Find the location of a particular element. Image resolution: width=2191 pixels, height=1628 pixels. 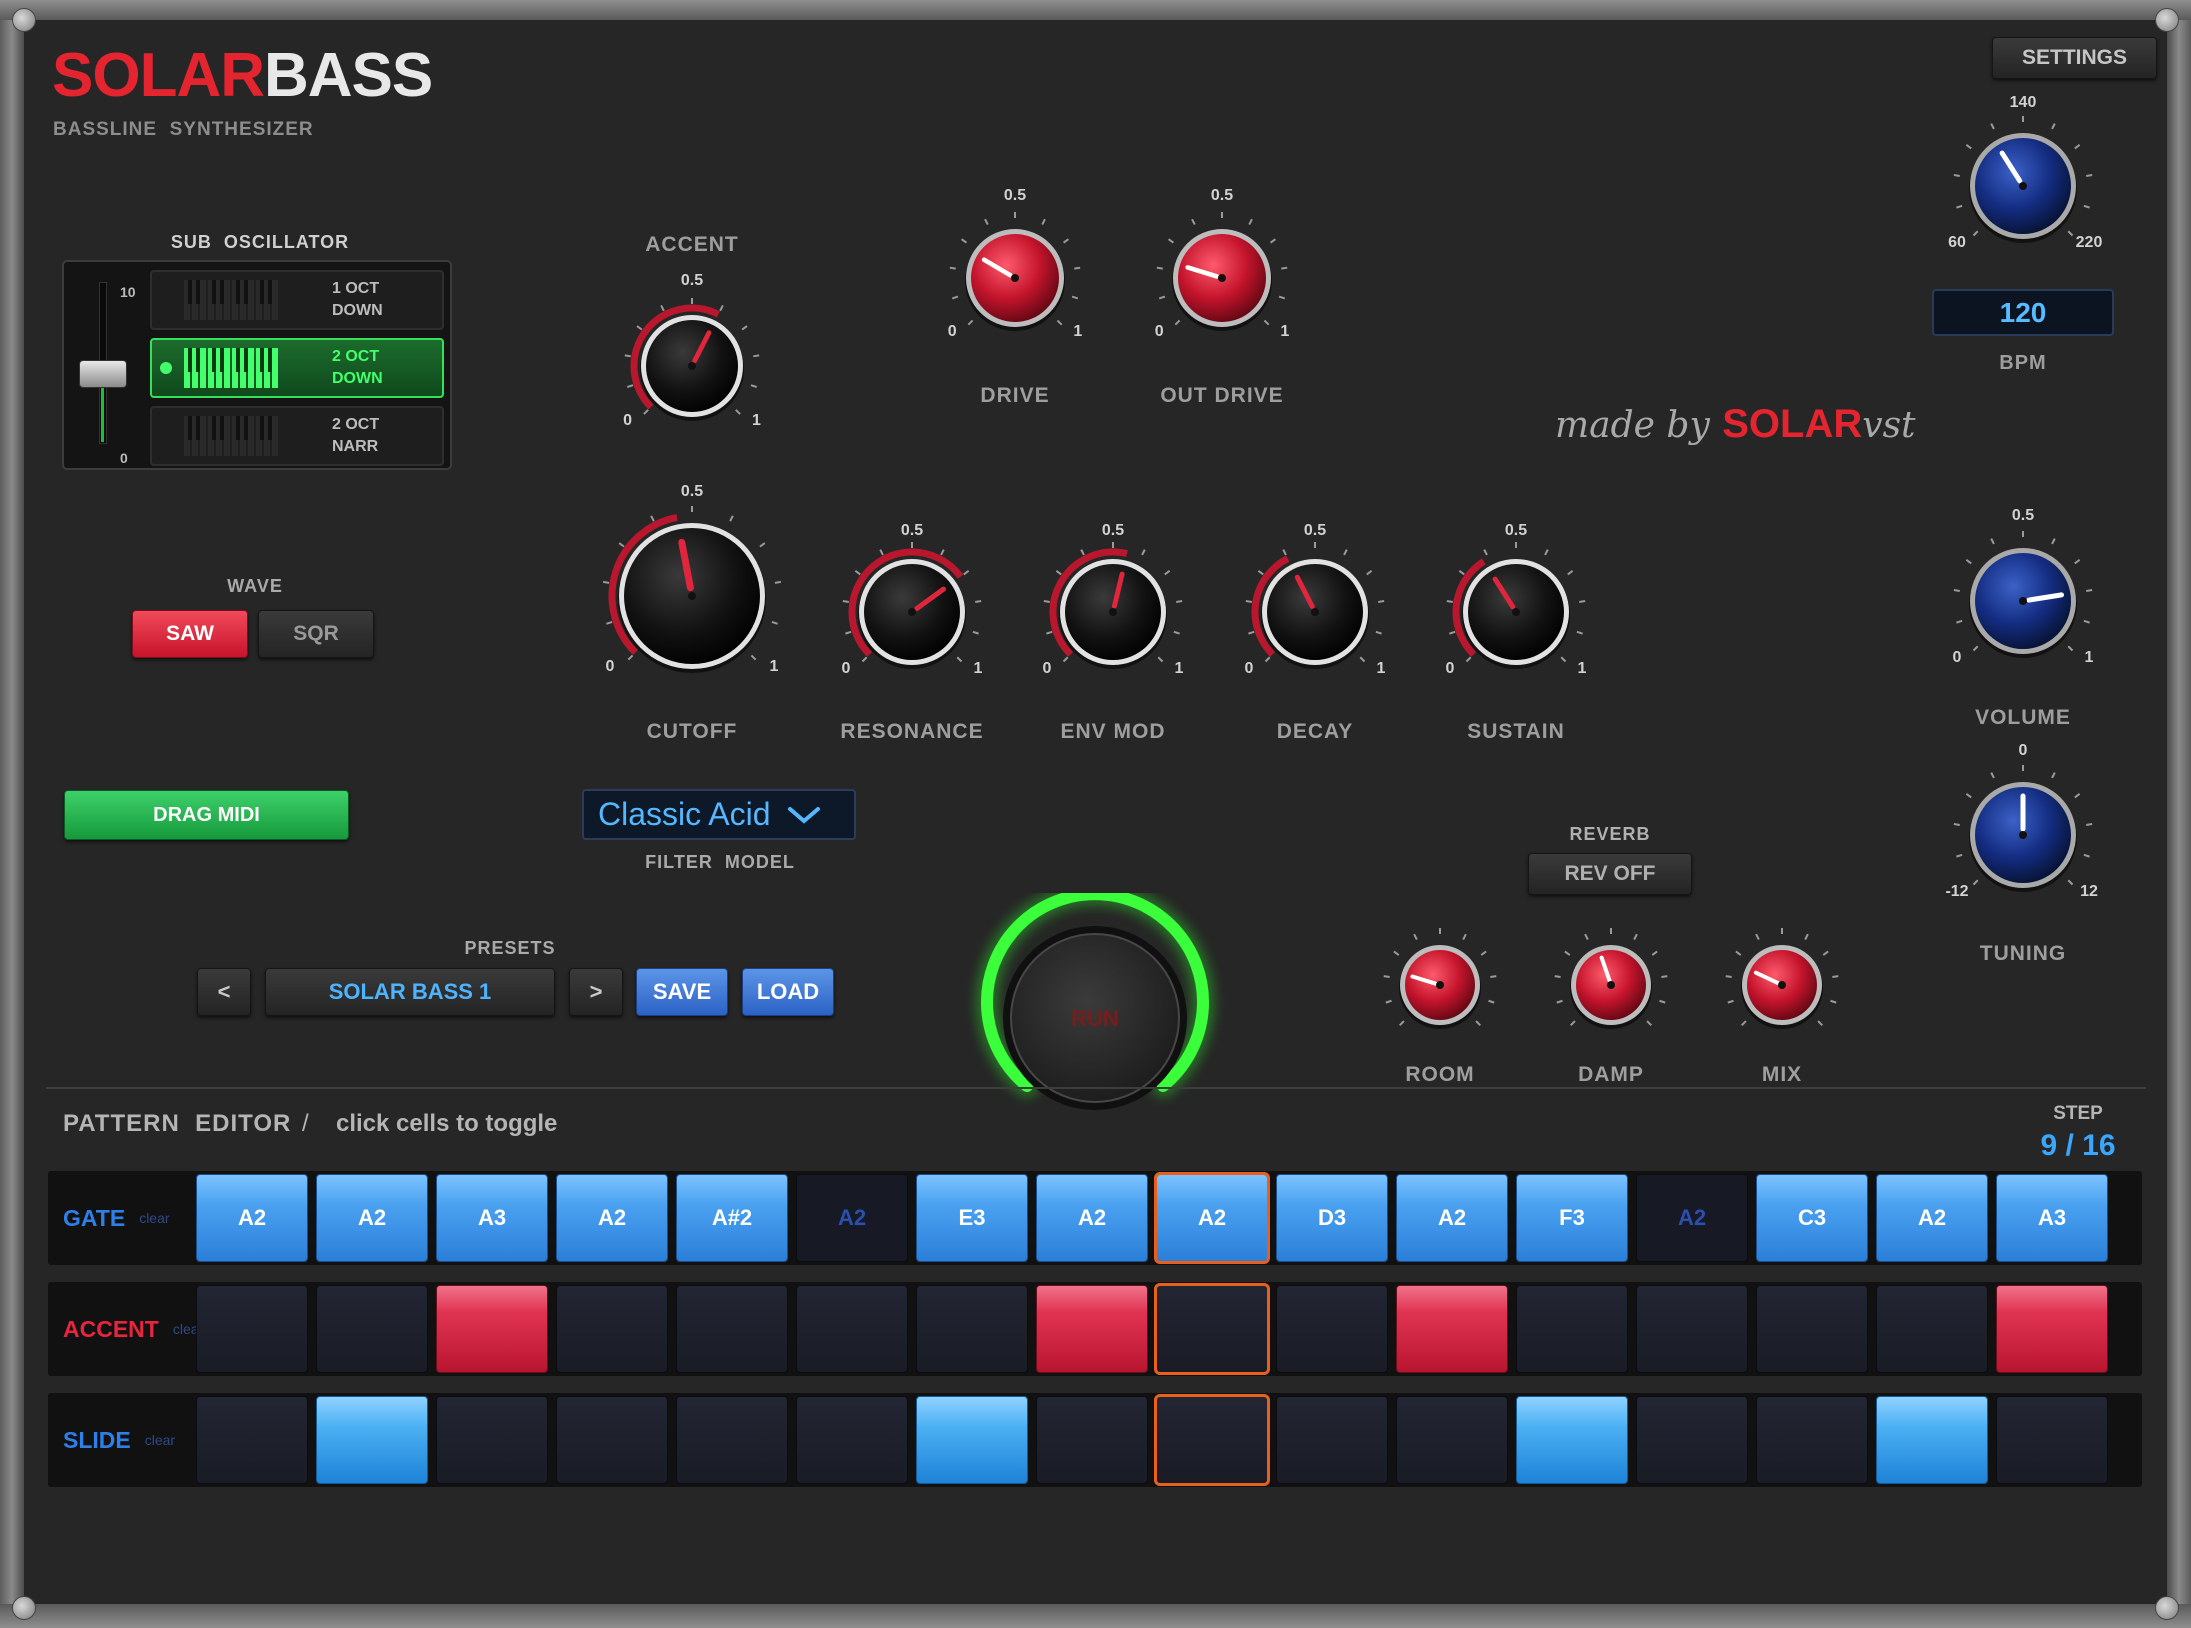

out-drive-max-label: 1 is located at coordinates (1285, 331).